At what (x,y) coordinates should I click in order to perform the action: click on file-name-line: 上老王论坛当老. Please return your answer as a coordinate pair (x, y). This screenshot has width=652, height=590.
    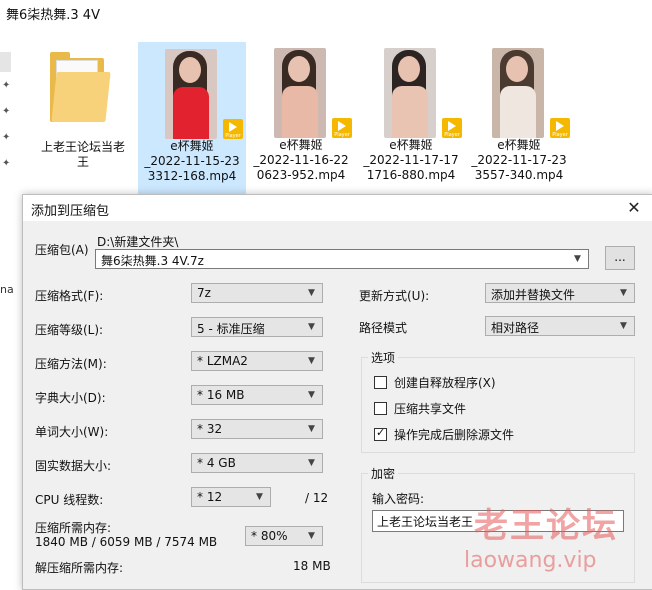
    Looking at the image, I should click on (82, 147).